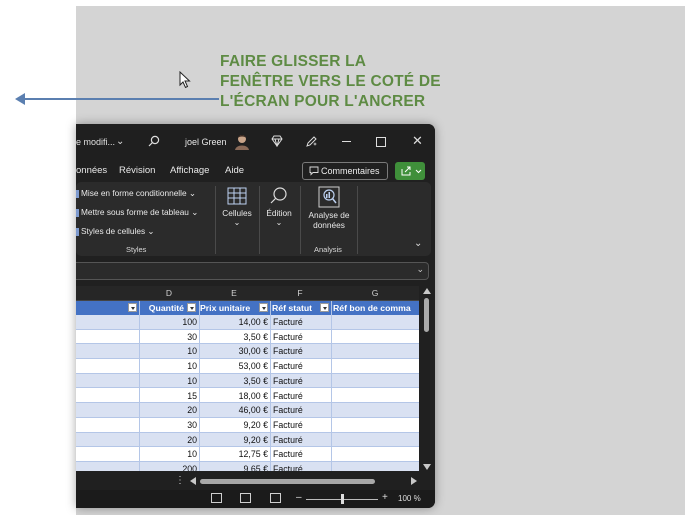 The image size is (685, 515). What do you see at coordinates (375, 293) in the screenshot?
I see `column-header-g: G` at bounding box center [375, 293].